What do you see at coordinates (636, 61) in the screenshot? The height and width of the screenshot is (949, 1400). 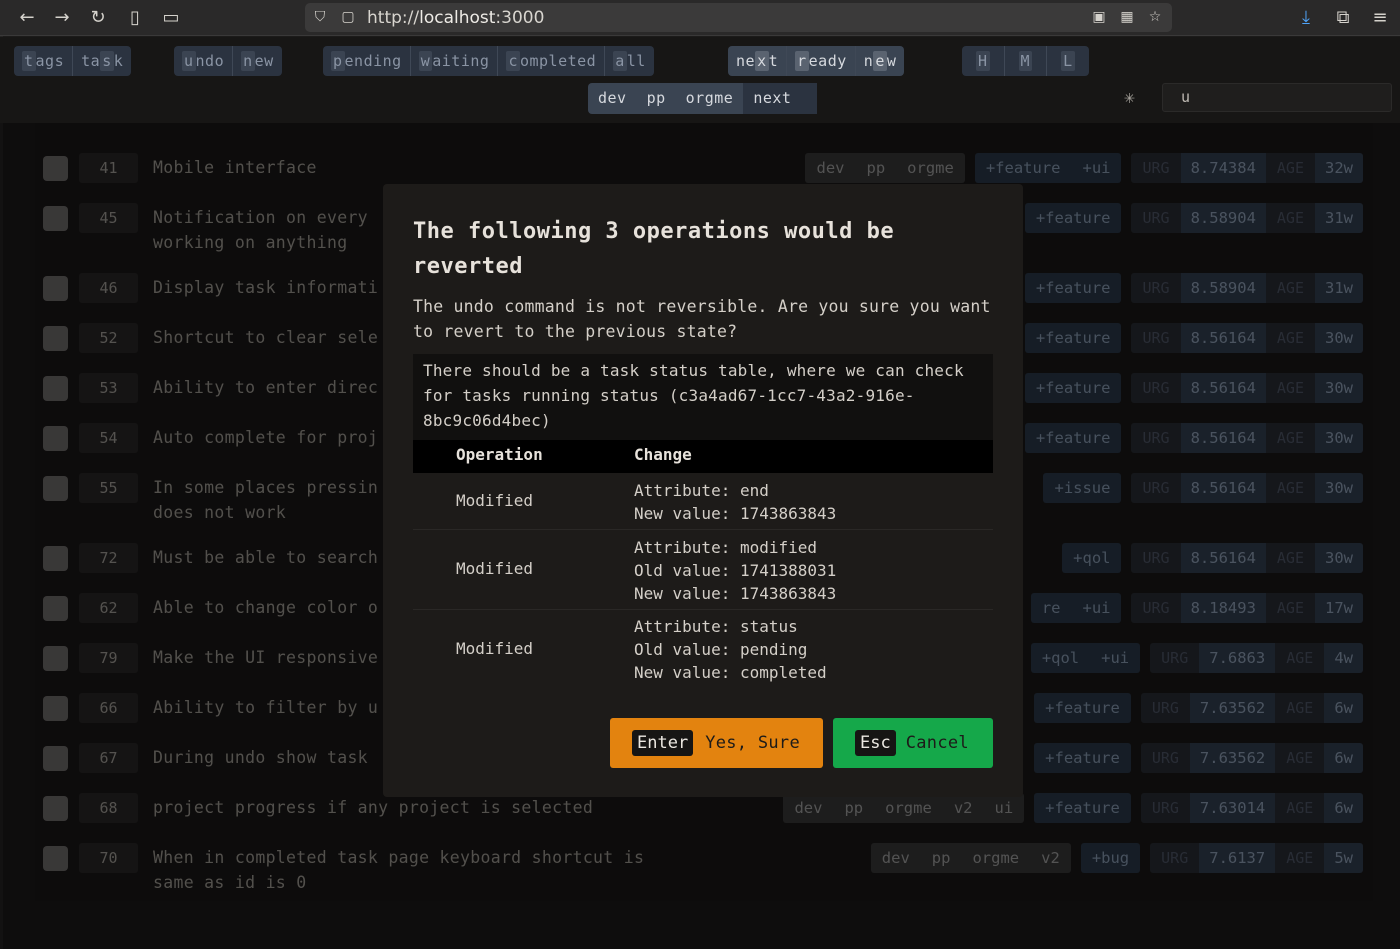 I see `label-suffix: ll` at bounding box center [636, 61].